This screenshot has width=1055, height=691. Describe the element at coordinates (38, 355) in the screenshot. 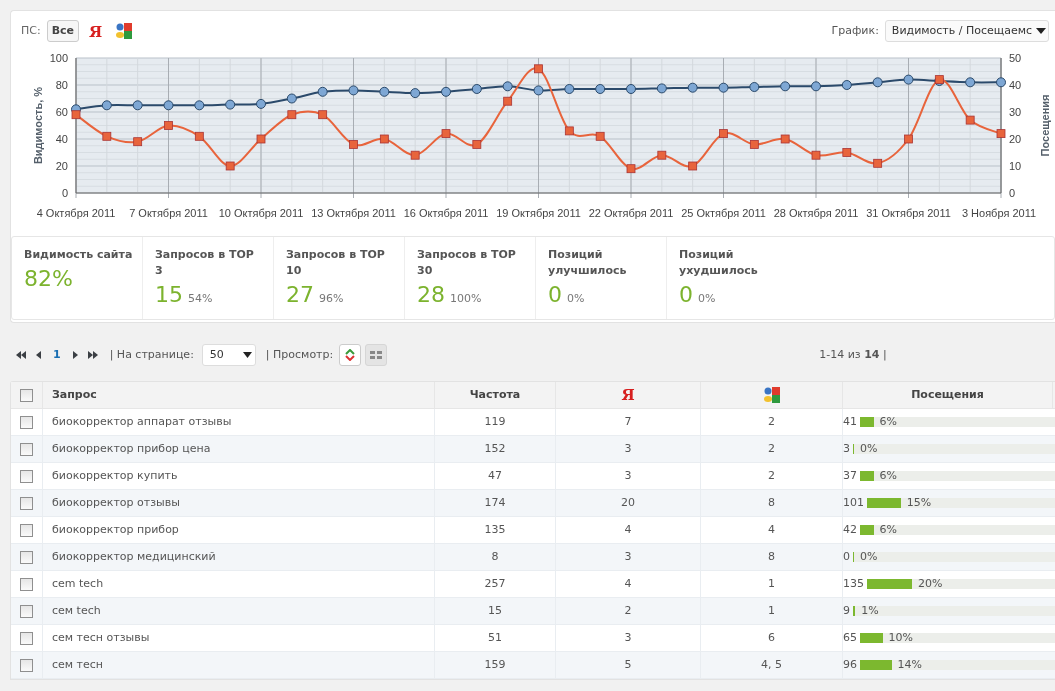

I see `previous-page-icon` at that location.